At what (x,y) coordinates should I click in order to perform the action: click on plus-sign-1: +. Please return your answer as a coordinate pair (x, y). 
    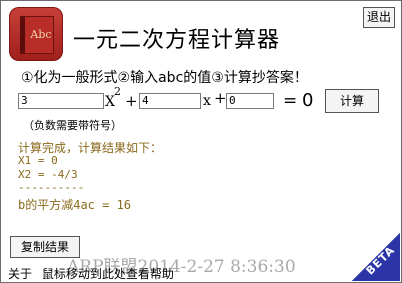
    Looking at the image, I should click on (131, 101).